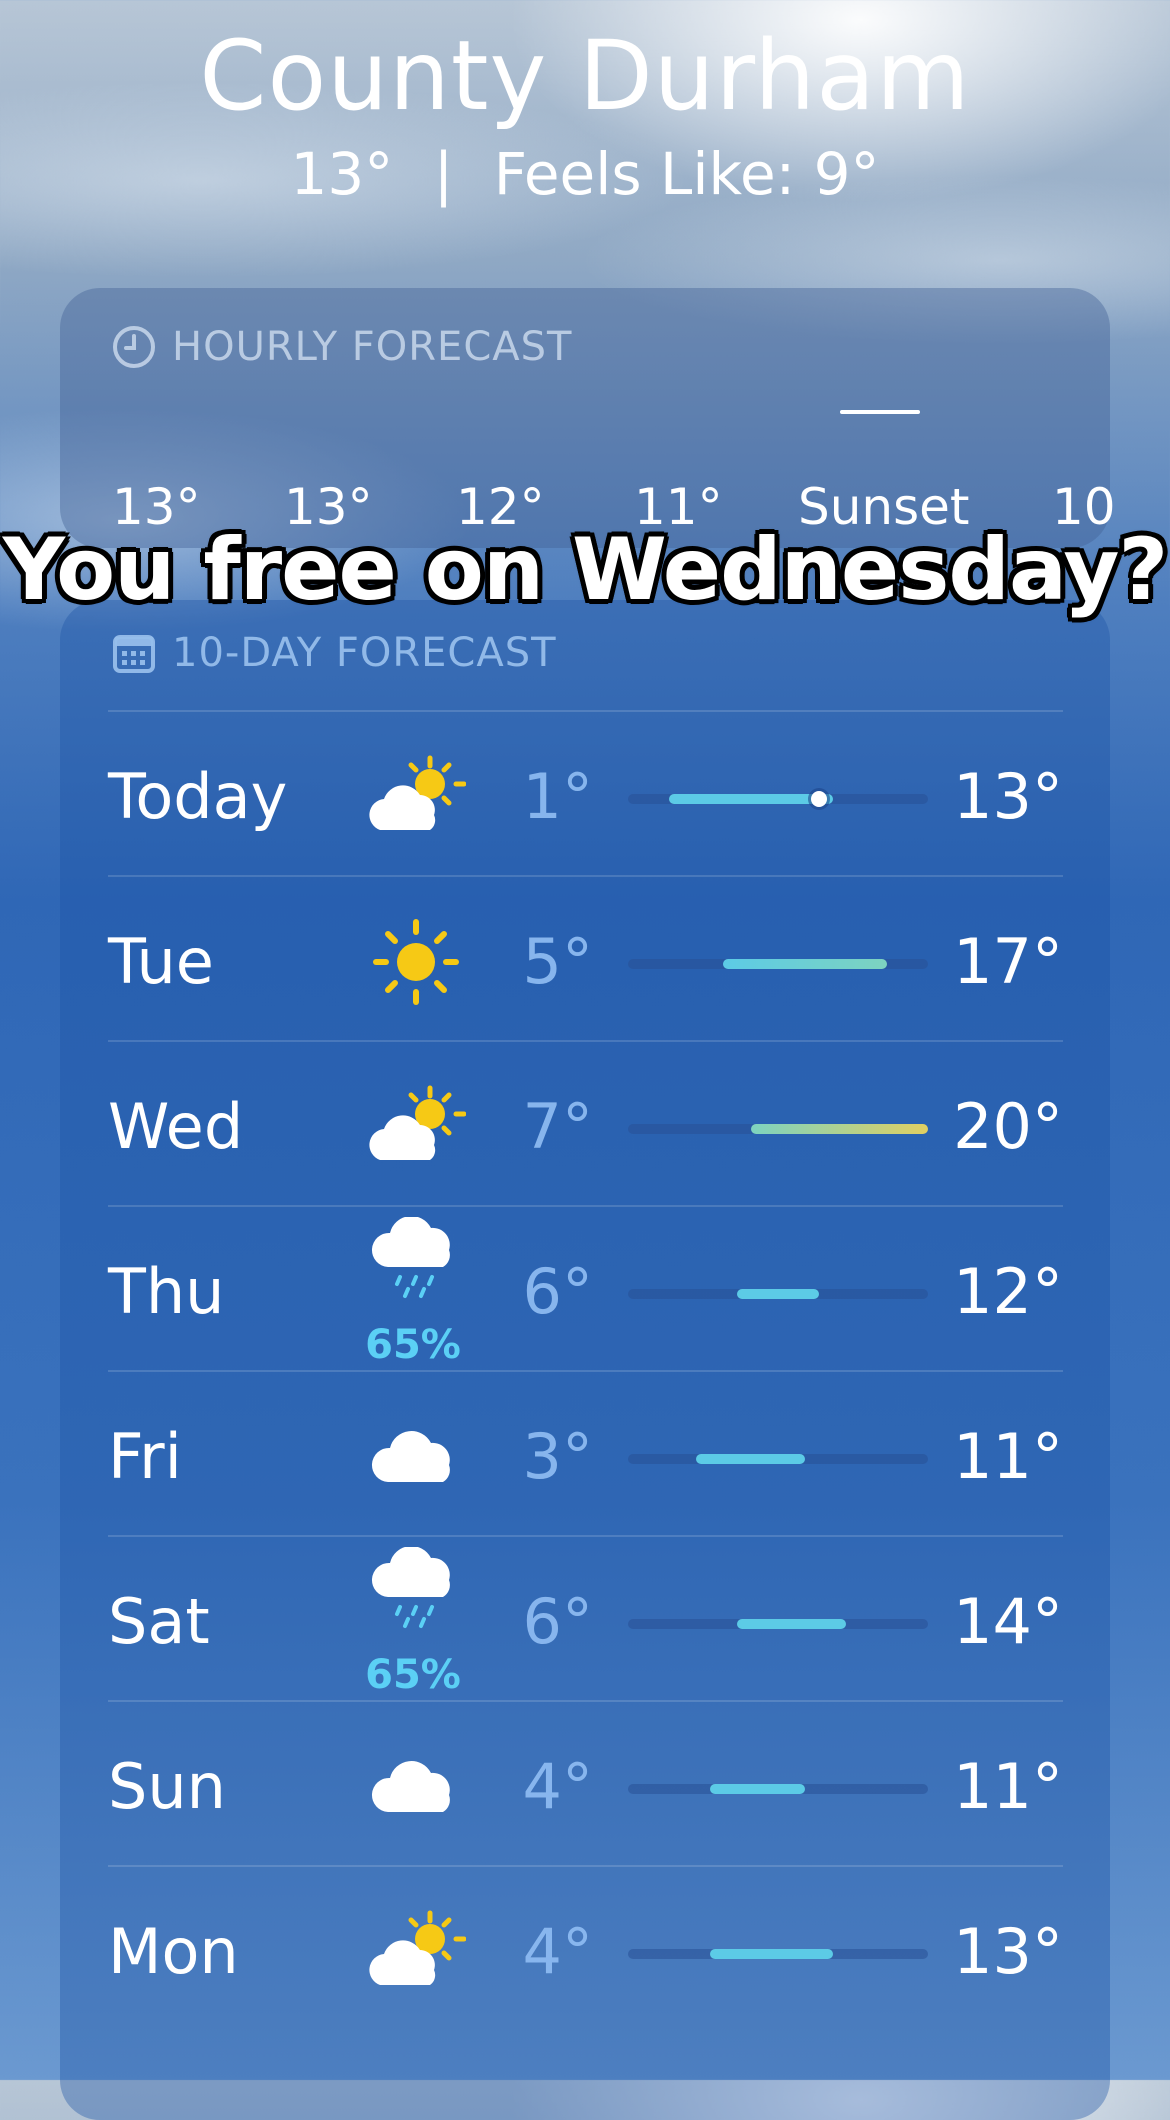  What do you see at coordinates (818, 799) in the screenshot?
I see `current-temp-dot` at bounding box center [818, 799].